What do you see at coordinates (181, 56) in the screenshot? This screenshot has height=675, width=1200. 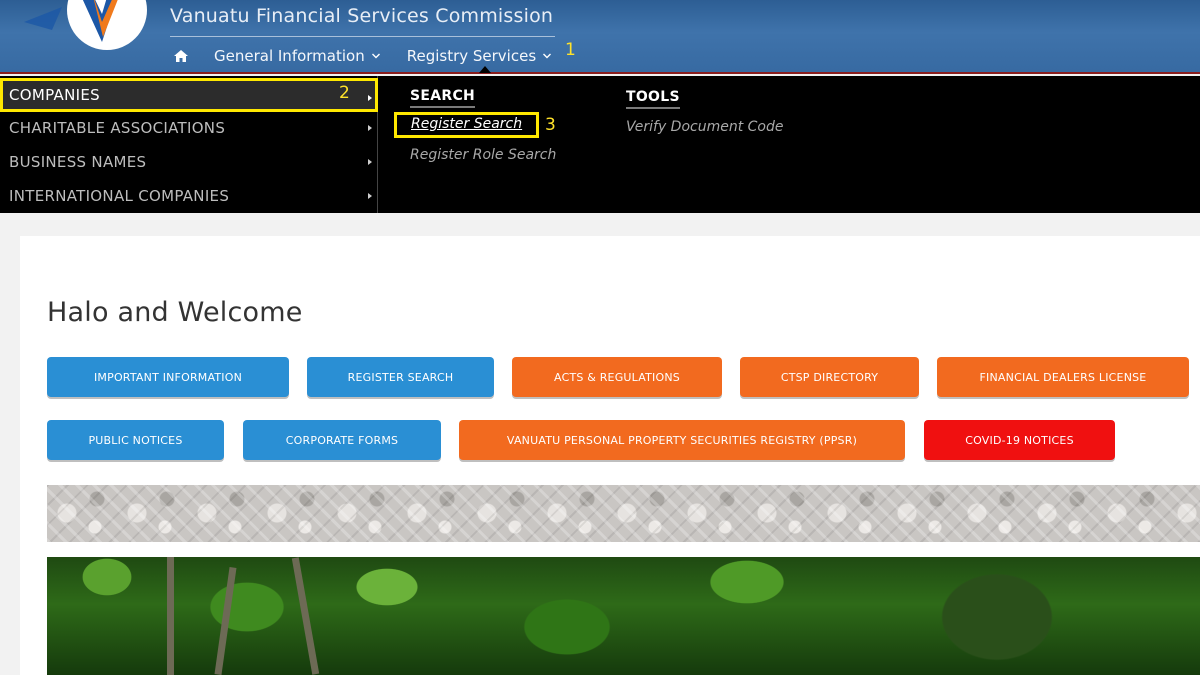 I see `home-icon` at bounding box center [181, 56].